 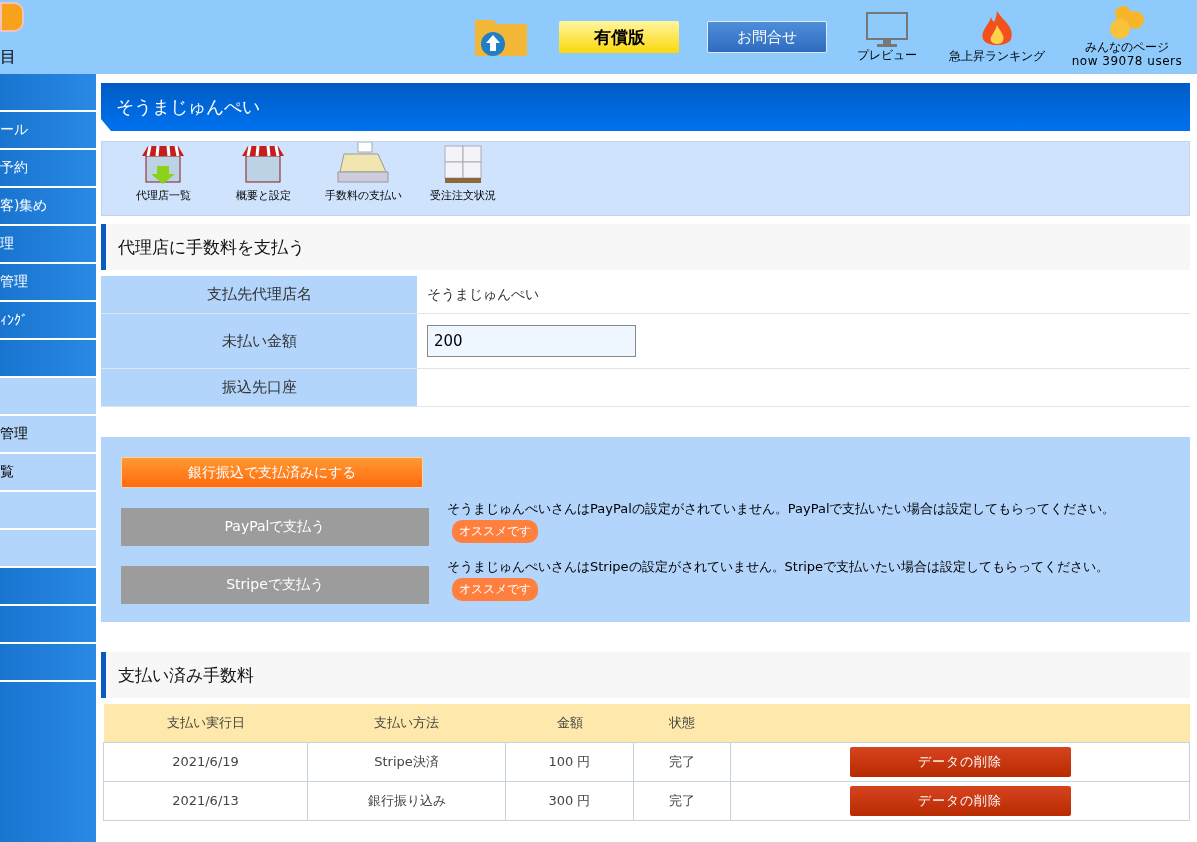 I want to click on column-header: 支払い実行日, so click(x=205, y=723).